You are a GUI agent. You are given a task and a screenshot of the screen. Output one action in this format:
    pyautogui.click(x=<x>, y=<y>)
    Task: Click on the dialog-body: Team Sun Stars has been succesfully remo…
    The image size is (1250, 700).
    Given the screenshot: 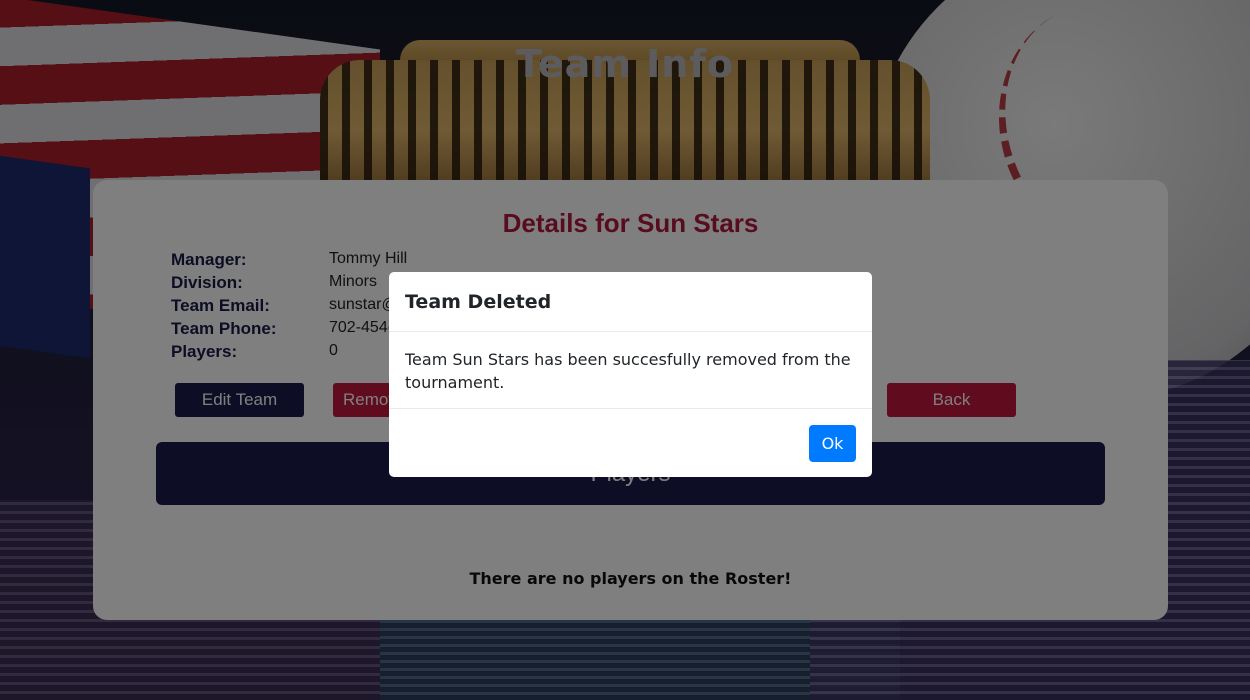 What is the action you would take?
    pyautogui.click(x=630, y=370)
    